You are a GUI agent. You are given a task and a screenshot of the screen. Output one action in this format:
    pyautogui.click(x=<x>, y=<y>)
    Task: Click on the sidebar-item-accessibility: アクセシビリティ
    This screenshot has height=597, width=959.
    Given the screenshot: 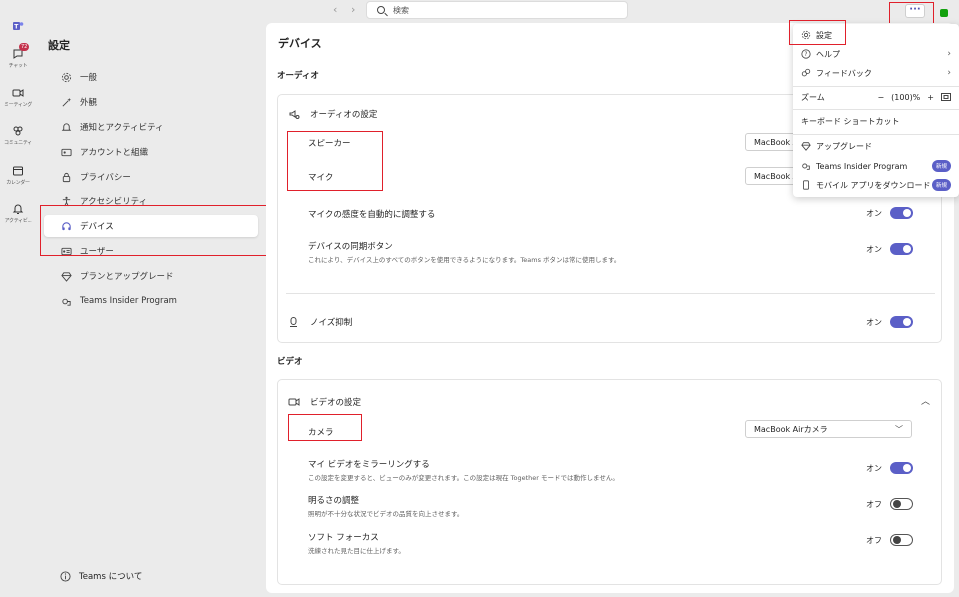 What is the action you would take?
    pyautogui.click(x=151, y=201)
    